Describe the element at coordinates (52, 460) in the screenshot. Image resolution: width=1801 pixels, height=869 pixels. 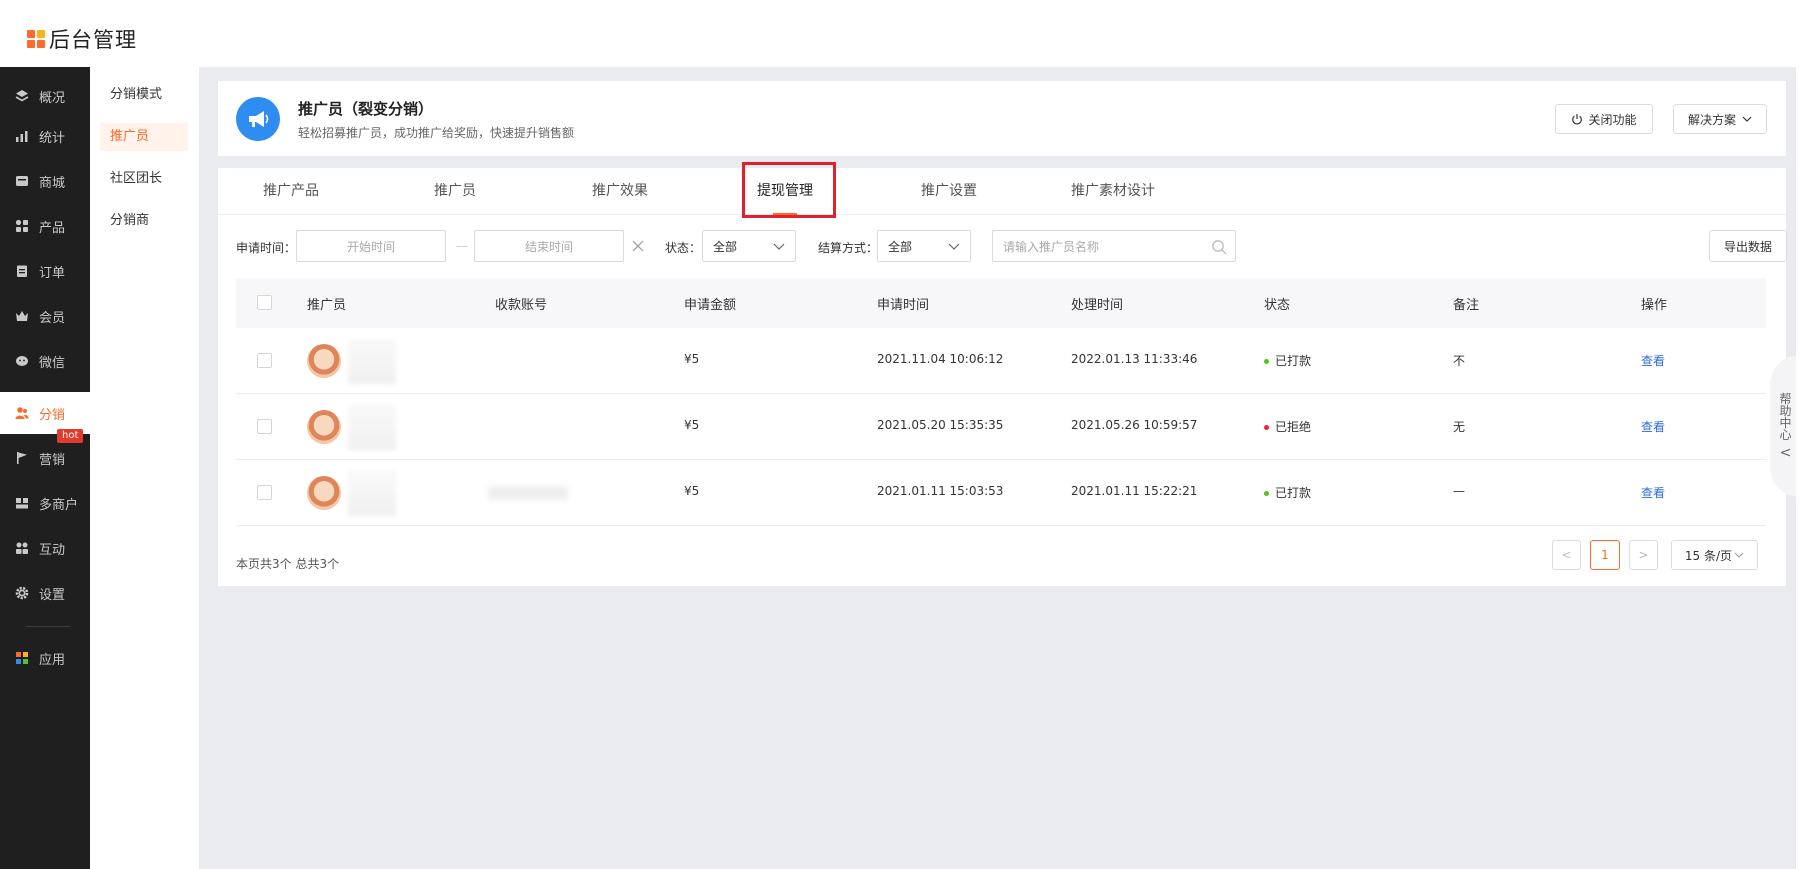
I see `sidebar-item-label: 营销` at that location.